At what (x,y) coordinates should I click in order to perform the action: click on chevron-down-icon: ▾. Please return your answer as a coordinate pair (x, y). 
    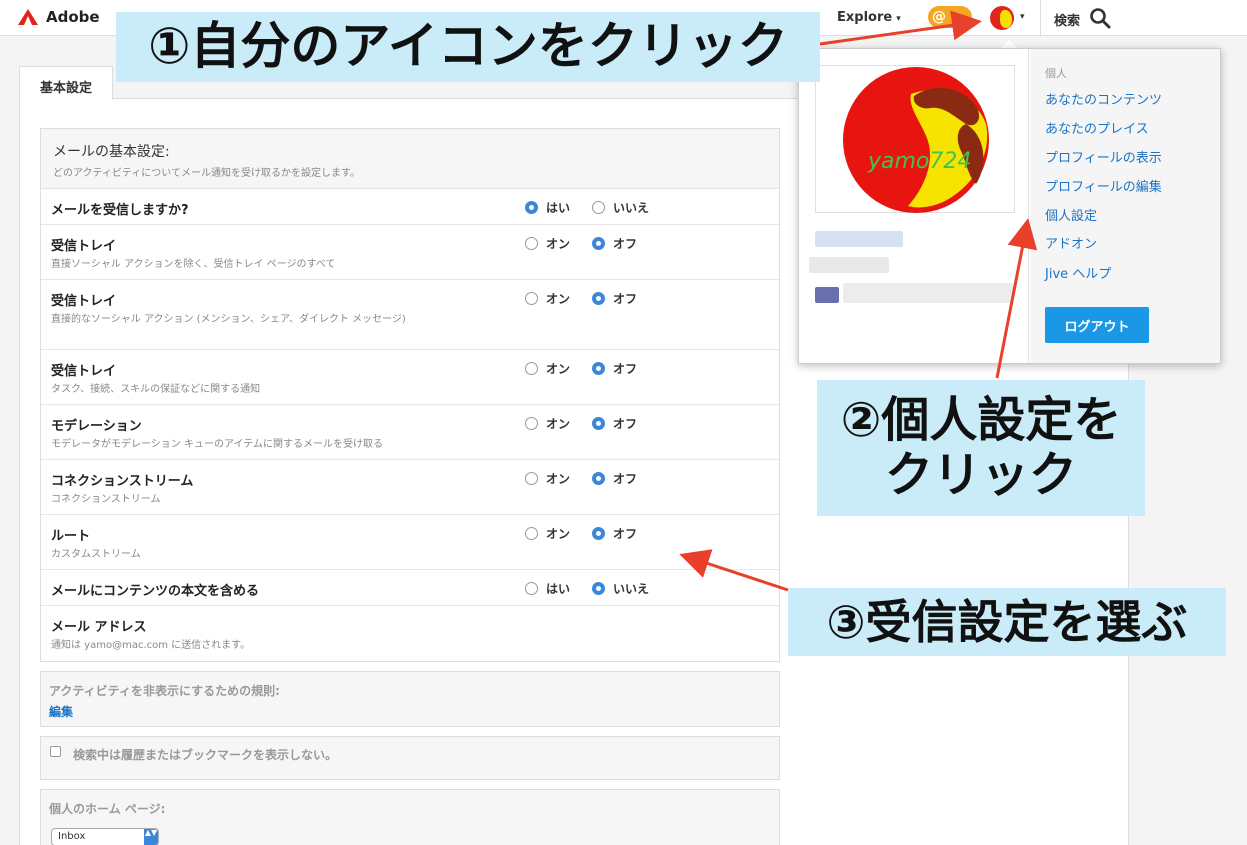
    Looking at the image, I should click on (898, 19).